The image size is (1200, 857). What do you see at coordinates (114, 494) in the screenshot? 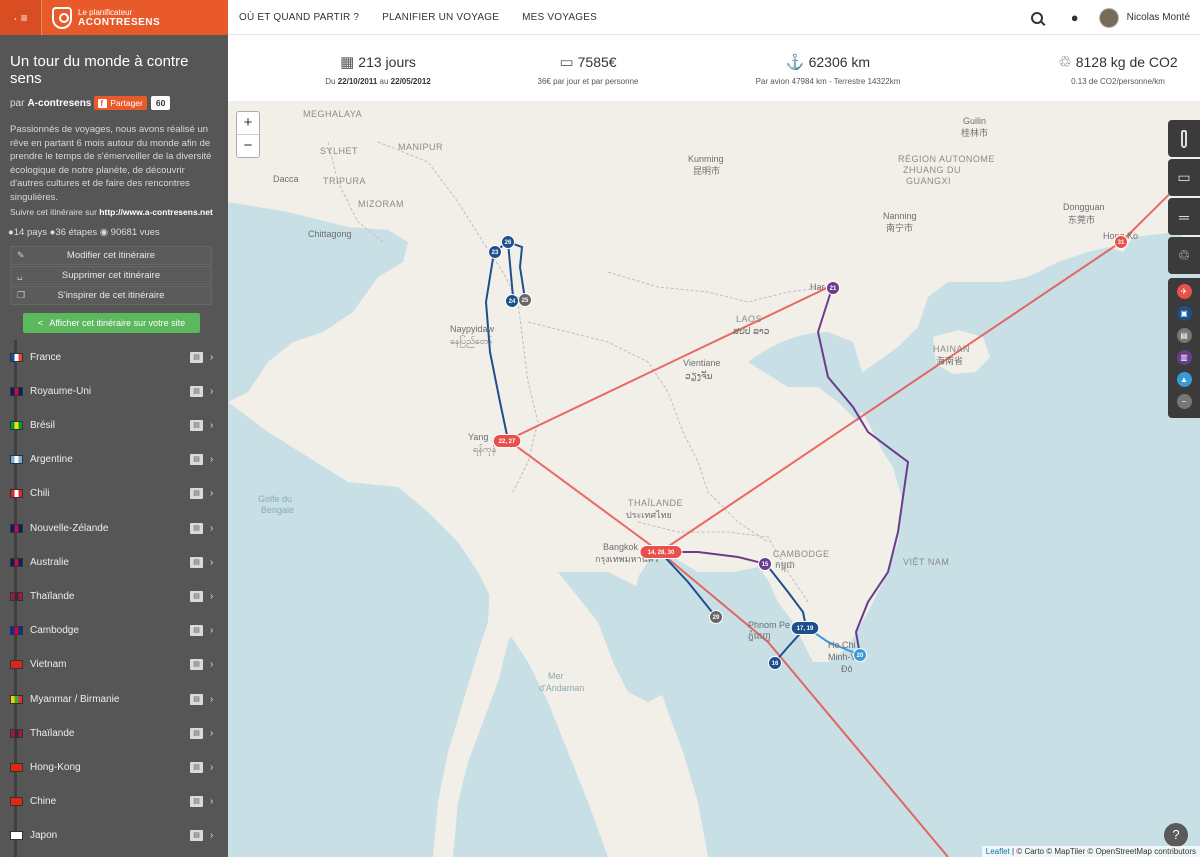
I see `country-item: Chili ▤ ›` at bounding box center [114, 494].